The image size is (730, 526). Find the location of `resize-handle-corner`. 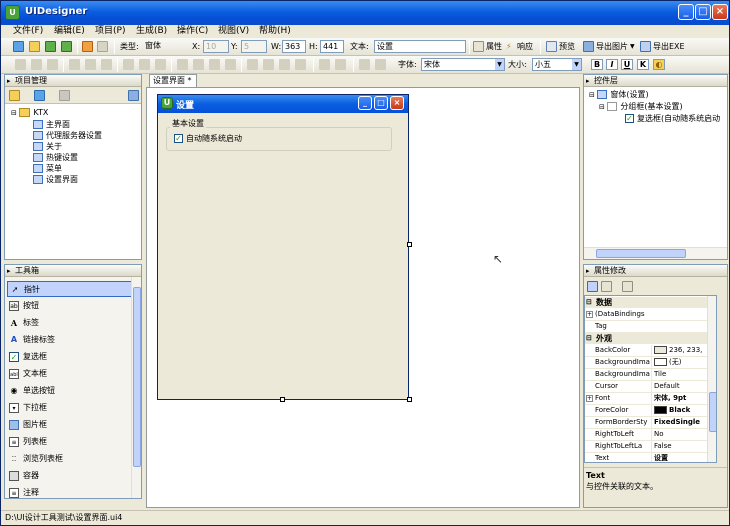

resize-handle-corner is located at coordinates (409, 399).